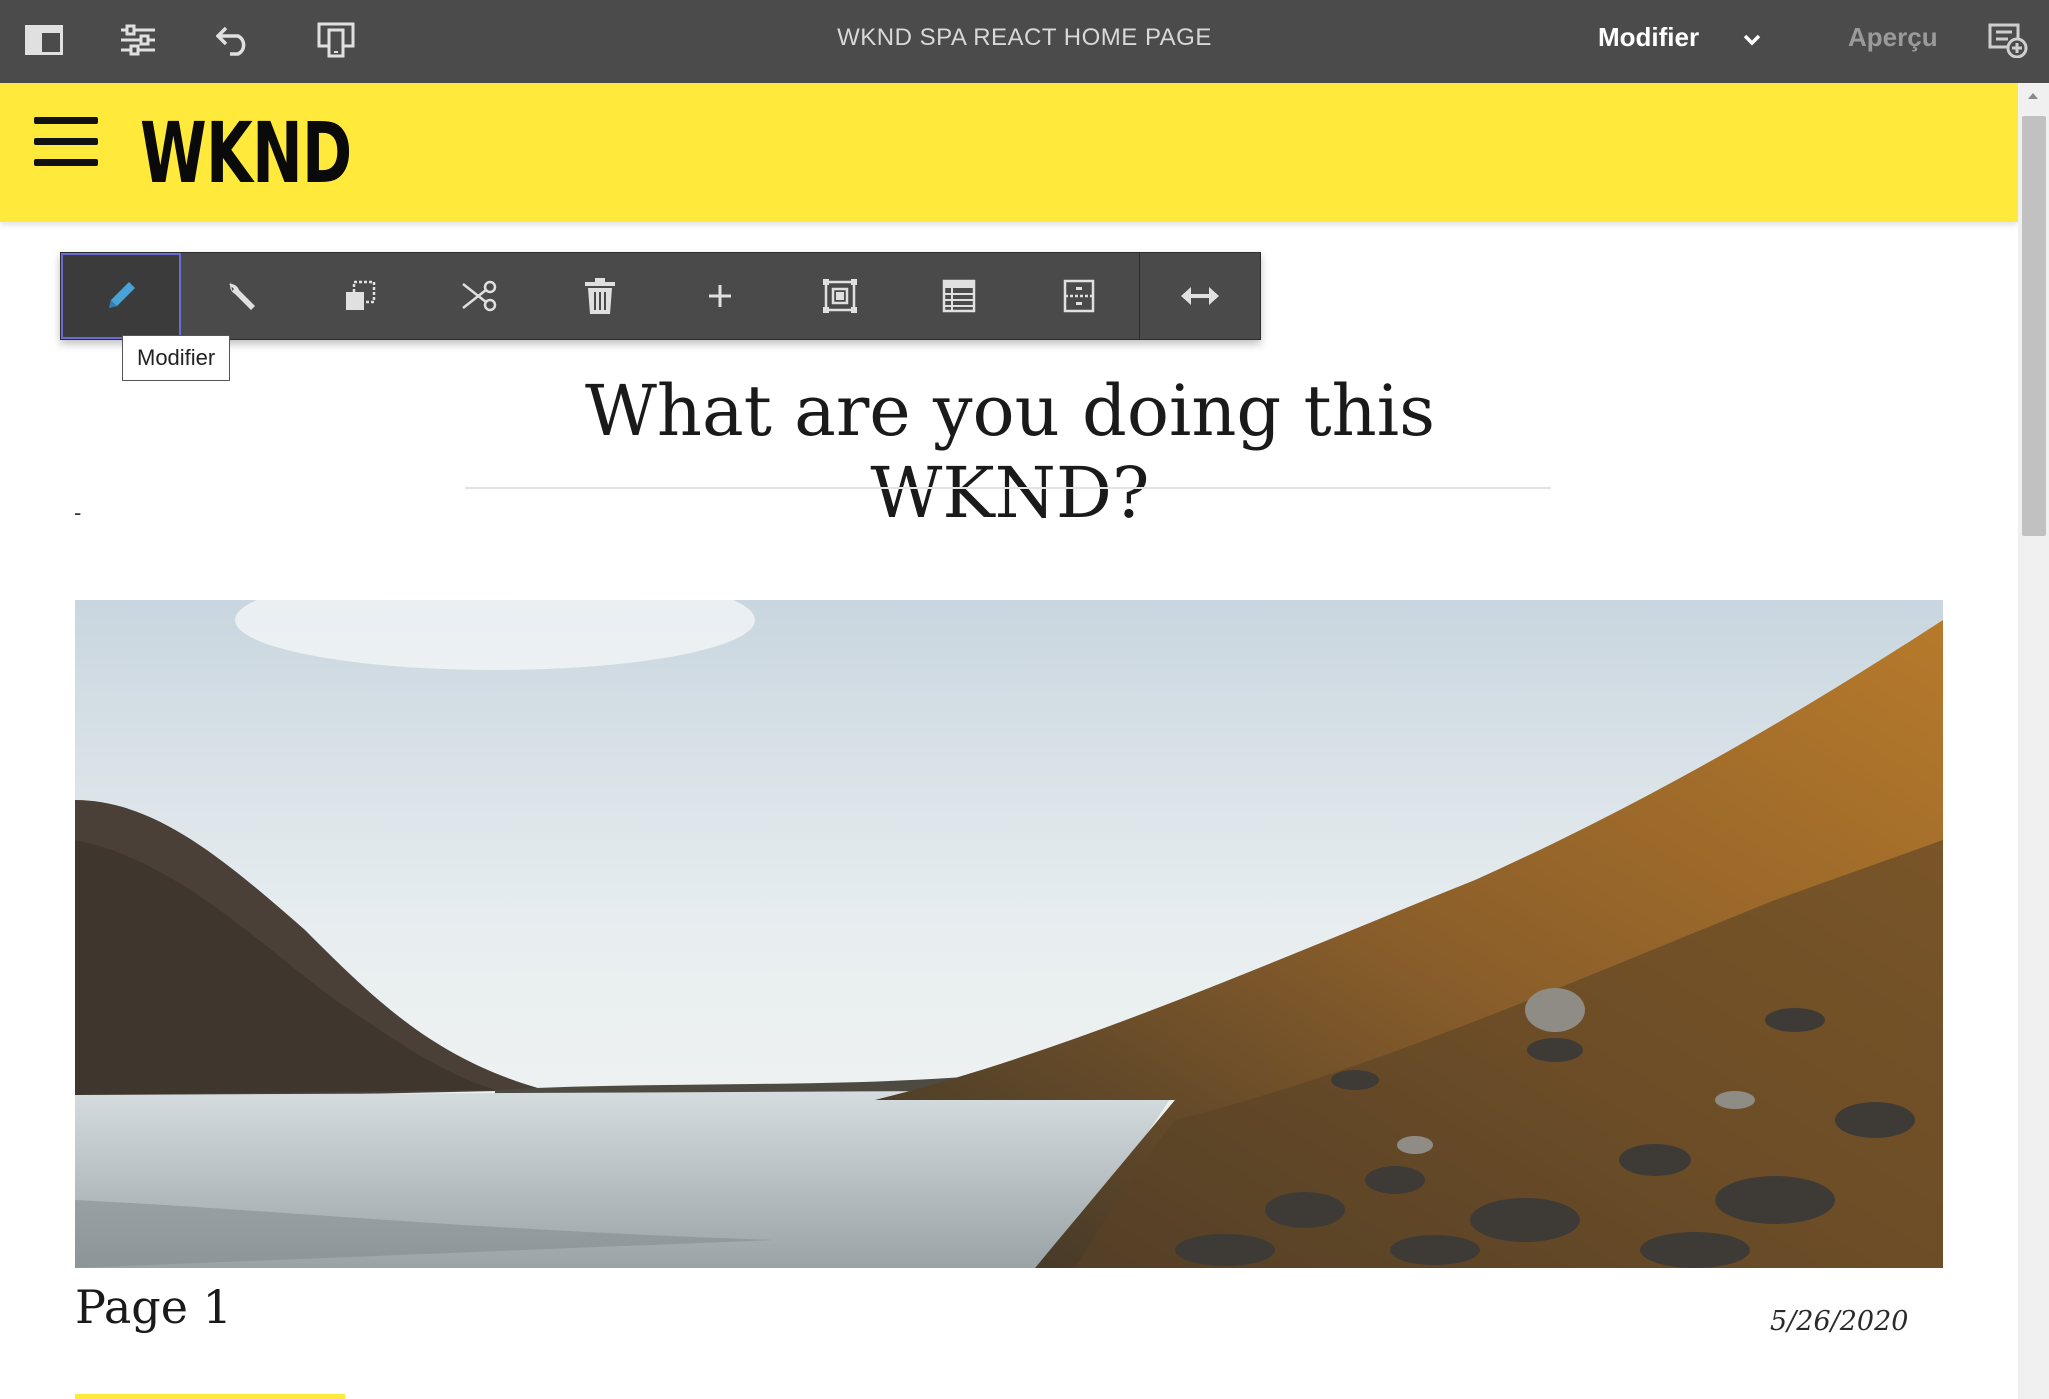 This screenshot has height=1399, width=2049. What do you see at coordinates (1752, 40) in the screenshot?
I see `chevron-down-icon` at bounding box center [1752, 40].